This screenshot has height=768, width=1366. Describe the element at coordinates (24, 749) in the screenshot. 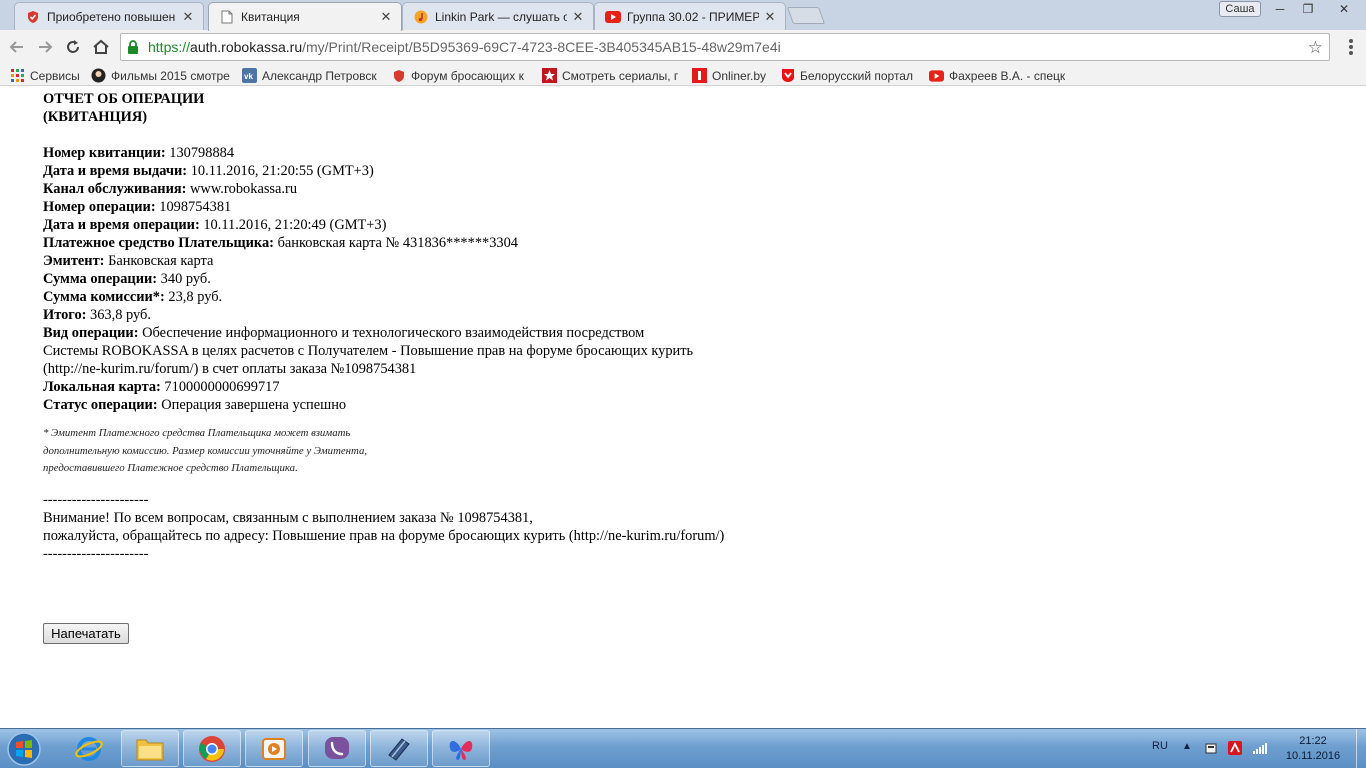

I see `start-button` at that location.